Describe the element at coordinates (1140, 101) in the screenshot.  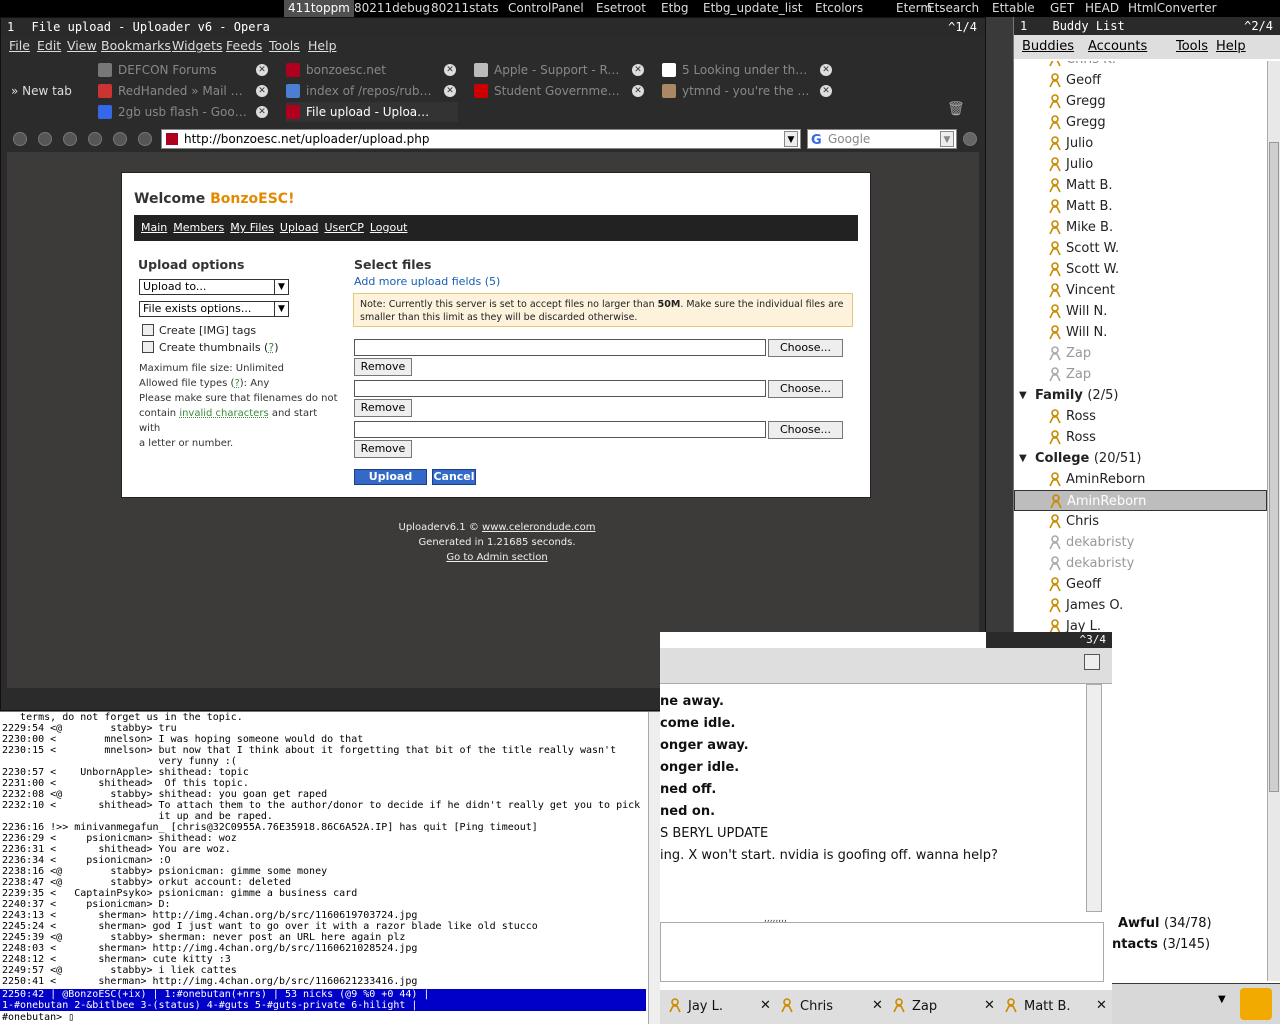
I see `buddy-item: Gregg` at that location.